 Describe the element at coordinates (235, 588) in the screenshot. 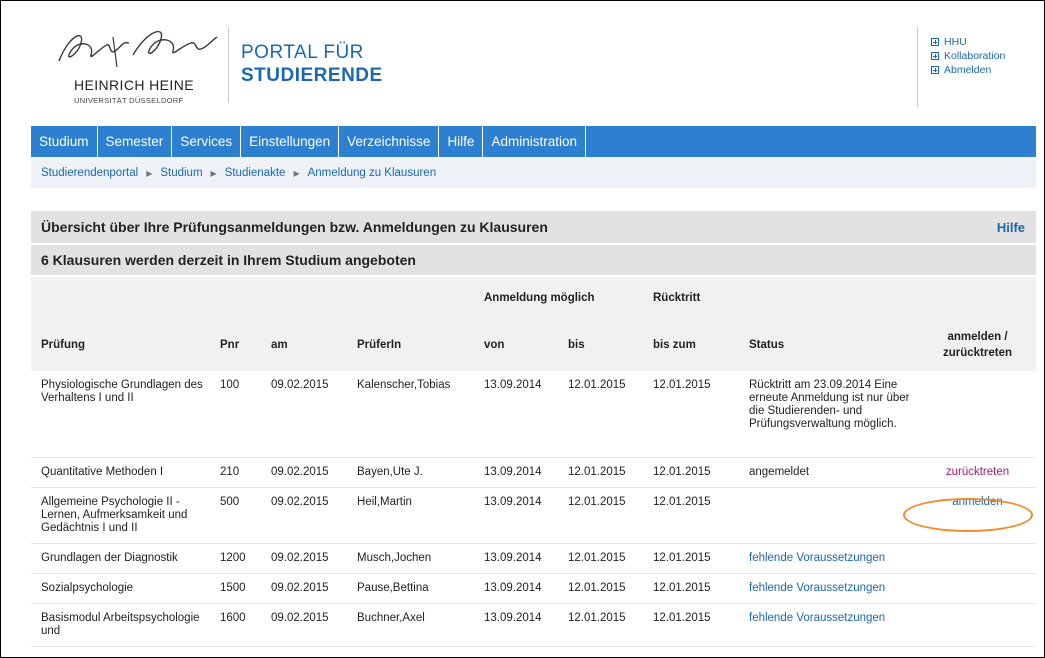

I see `cell-pnr: 1500` at that location.